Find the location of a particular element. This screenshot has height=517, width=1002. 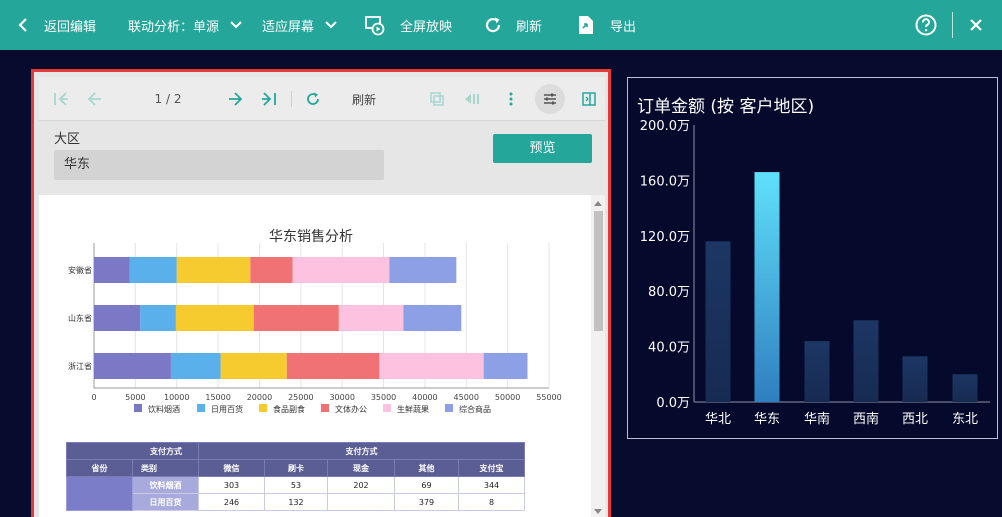

value-cell: 344 is located at coordinates (491, 485).